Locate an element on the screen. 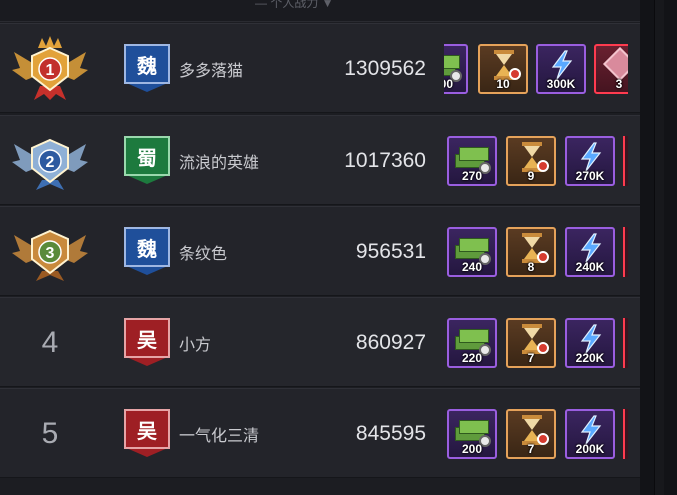 The width and height of the screenshot is (677, 495). power-score: 956531 is located at coordinates (390, 251).